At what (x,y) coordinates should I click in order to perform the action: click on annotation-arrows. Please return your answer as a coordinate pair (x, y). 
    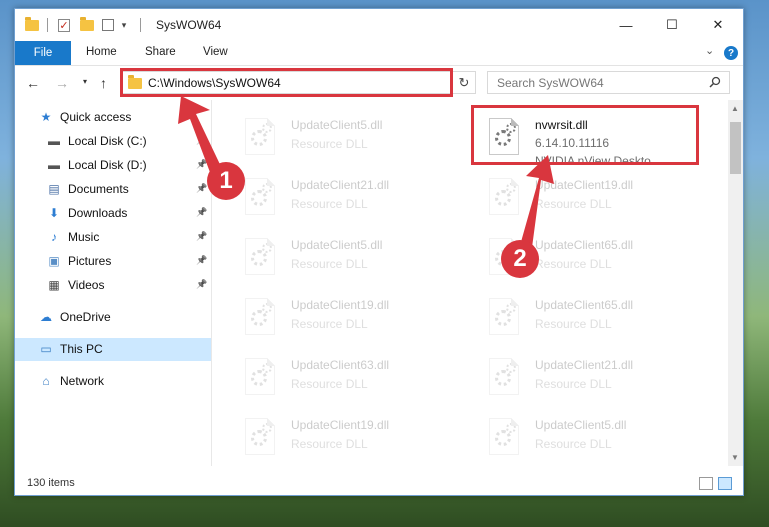
    Looking at the image, I should click on (366, 175).